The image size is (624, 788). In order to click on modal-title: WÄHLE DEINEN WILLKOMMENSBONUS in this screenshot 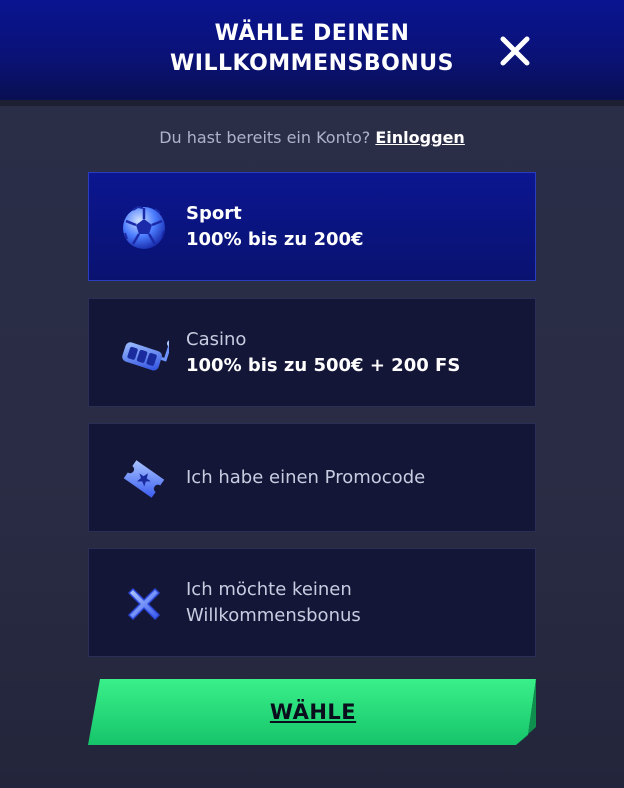, I will do `click(312, 49)`.